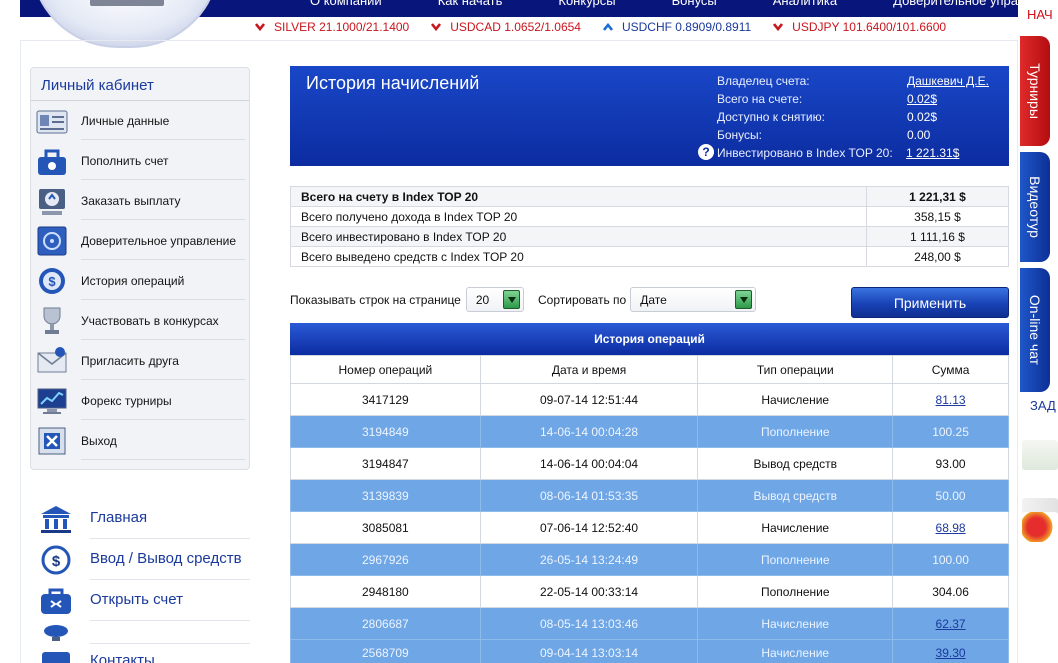  What do you see at coordinates (649, 339) in the screenshot?
I see `operations-title: История операций` at bounding box center [649, 339].